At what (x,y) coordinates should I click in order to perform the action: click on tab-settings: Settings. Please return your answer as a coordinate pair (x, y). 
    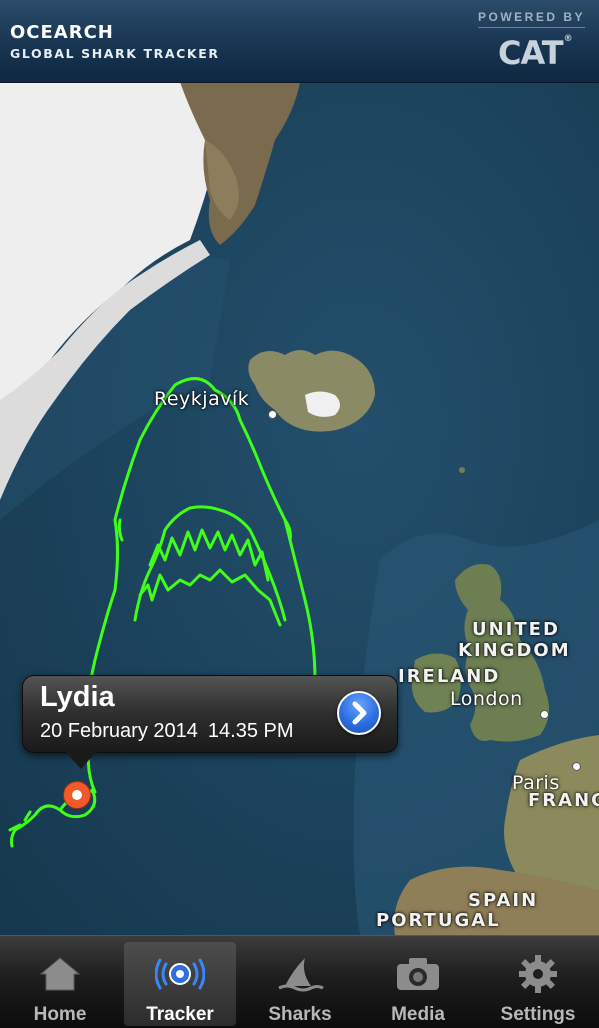
    Looking at the image, I should click on (538, 984).